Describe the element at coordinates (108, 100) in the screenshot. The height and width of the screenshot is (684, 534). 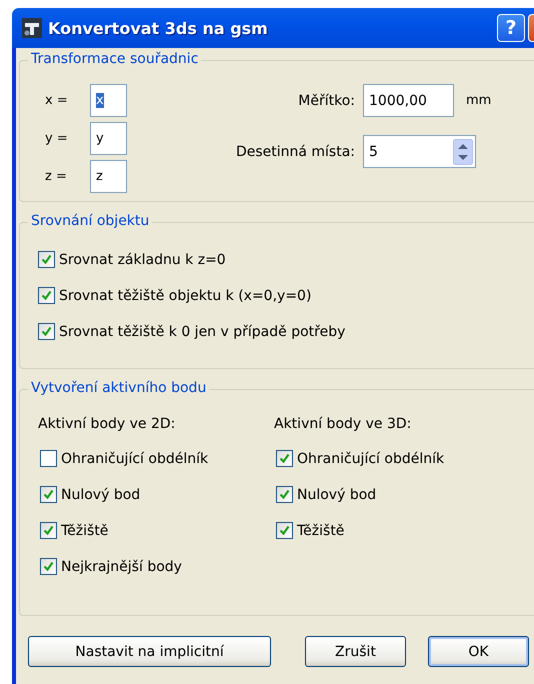
I see `input-field: x` at that location.